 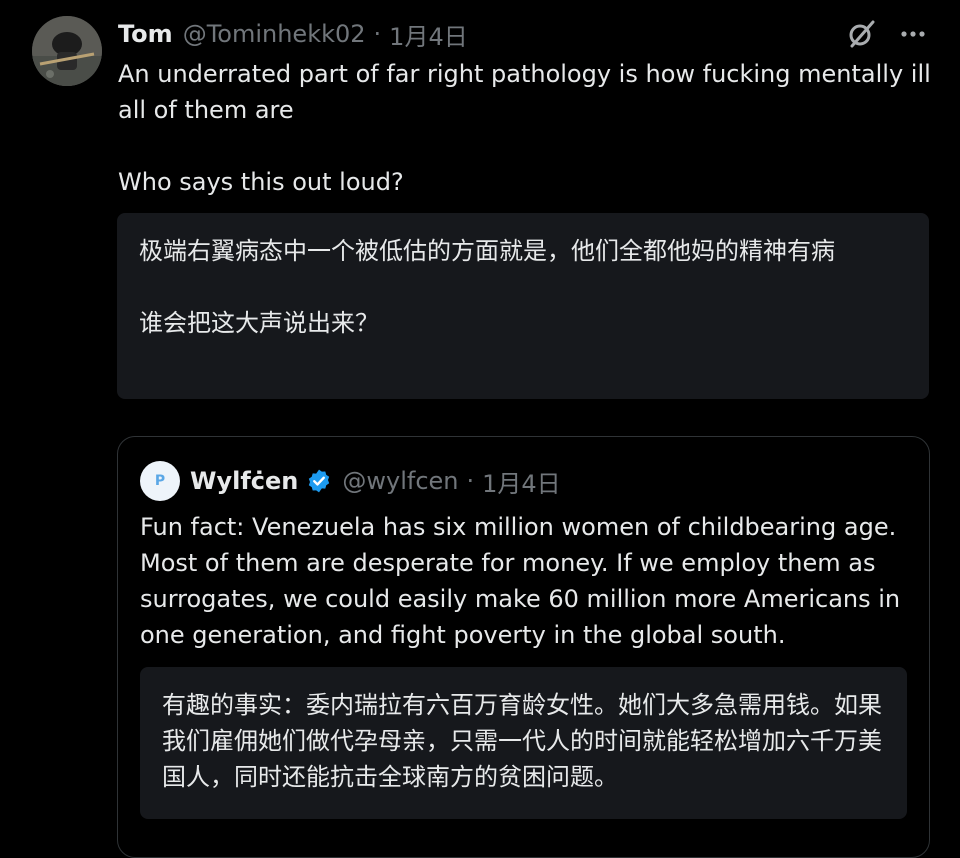 I want to click on avatar-image, so click(x=67, y=51).